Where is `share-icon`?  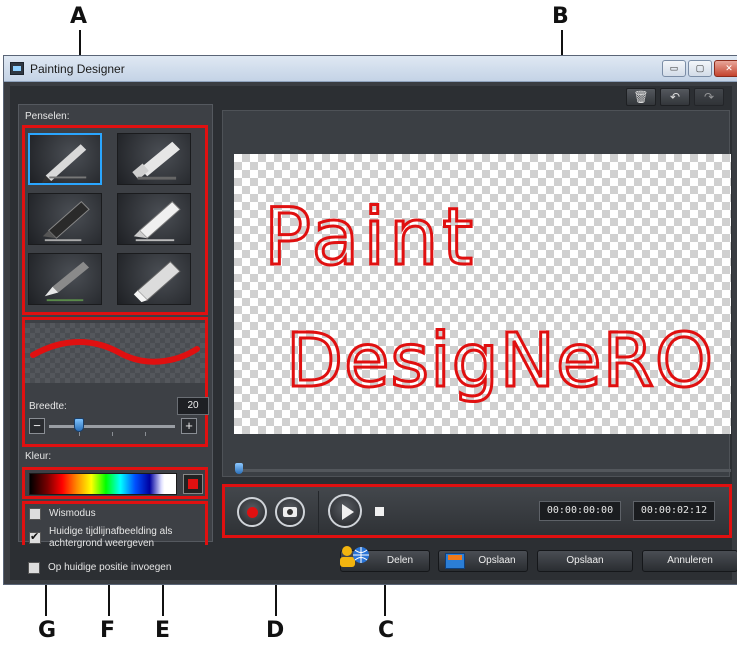
share-icon is located at coordinates (354, 556).